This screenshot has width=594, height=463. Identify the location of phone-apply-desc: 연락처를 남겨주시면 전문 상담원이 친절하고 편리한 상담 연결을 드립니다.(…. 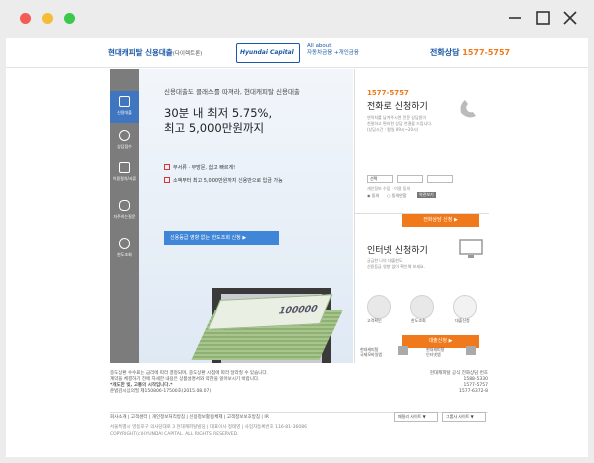
(399, 124).